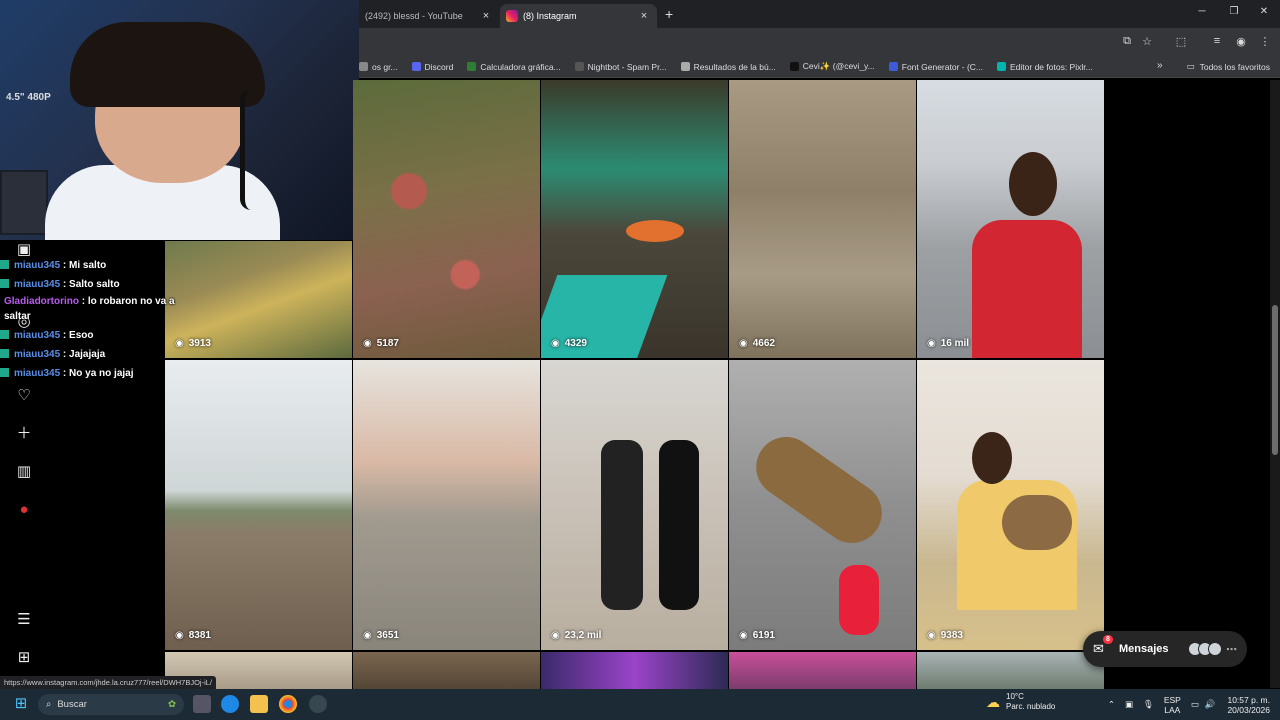  Describe the element at coordinates (258, 505) in the screenshot. I see `reel-tile: ◉ 8381` at that location.